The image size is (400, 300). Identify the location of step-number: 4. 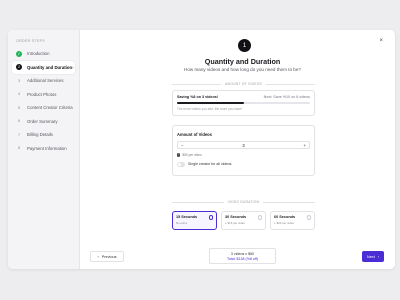
(19, 94).